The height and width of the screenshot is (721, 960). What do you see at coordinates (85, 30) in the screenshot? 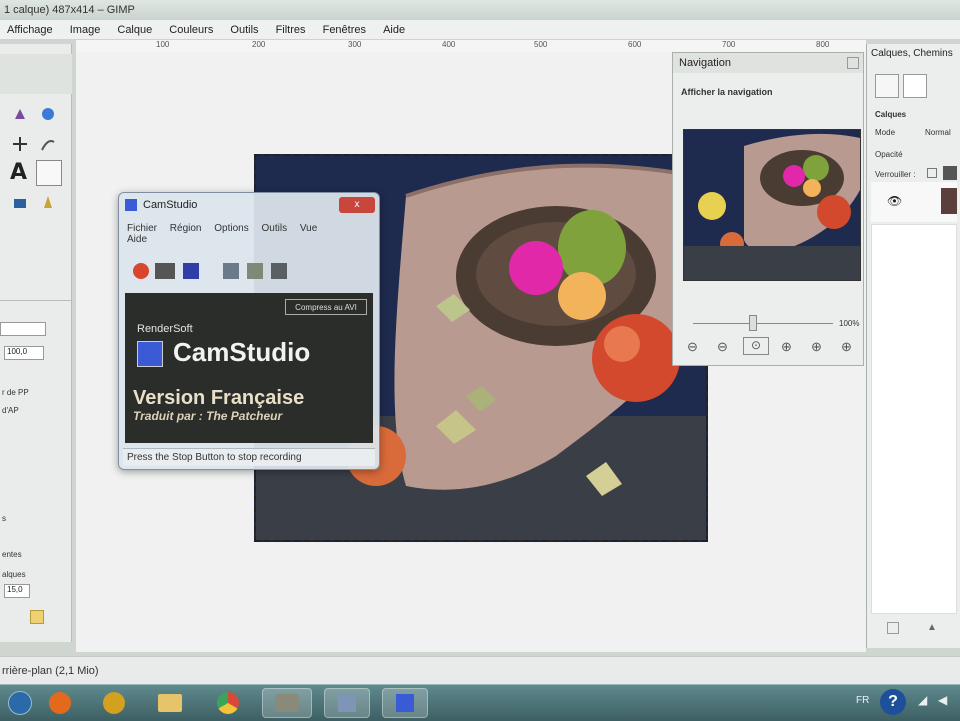
I see `menu-image: Image` at bounding box center [85, 30].